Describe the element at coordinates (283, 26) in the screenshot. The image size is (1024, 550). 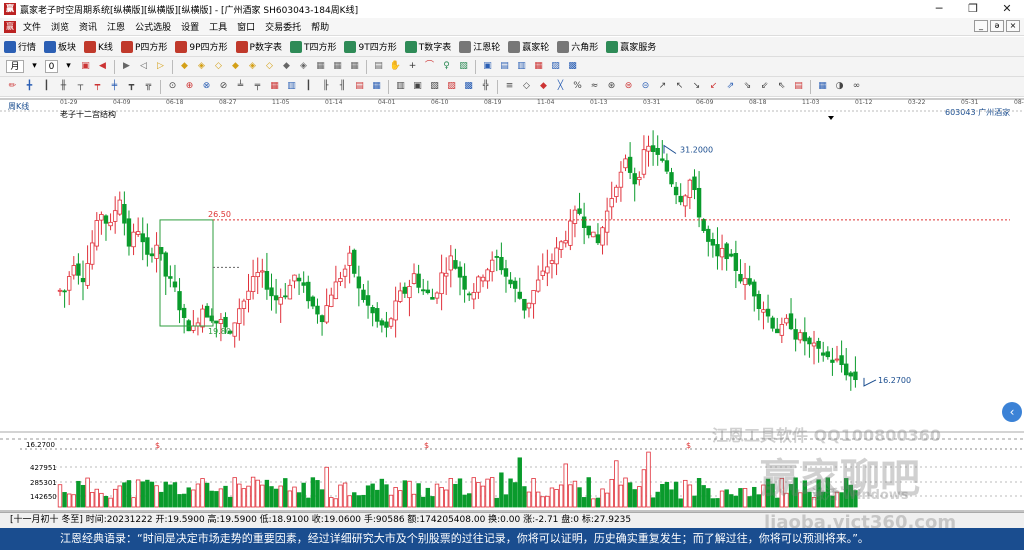
I see `menu-item-8: 交易委托` at that location.